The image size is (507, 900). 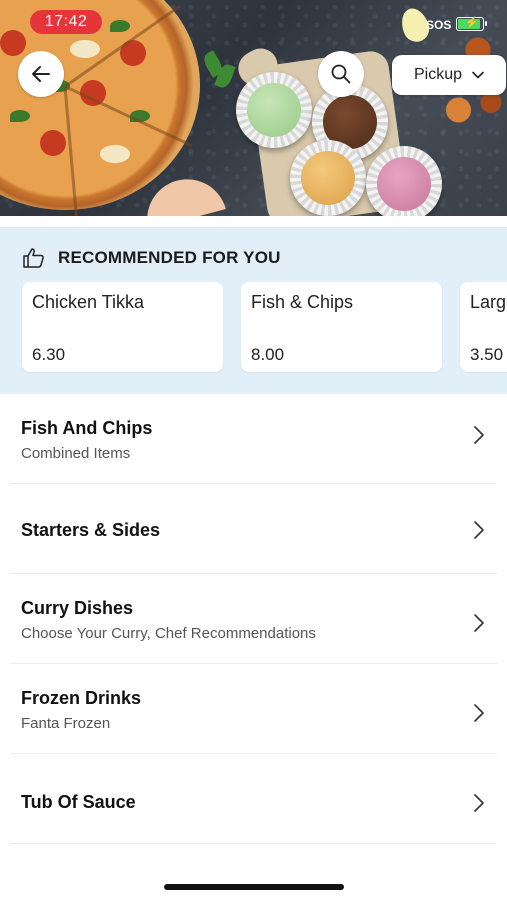 What do you see at coordinates (81, 698) in the screenshot?
I see `category-title: Frozen Drinks` at bounding box center [81, 698].